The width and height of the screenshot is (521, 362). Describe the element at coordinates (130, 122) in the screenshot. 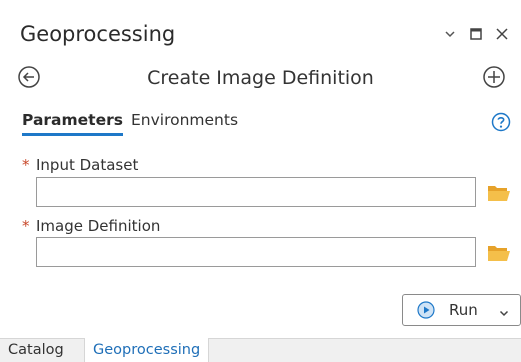

I see `tool-tabs: Parameters Environments` at that location.